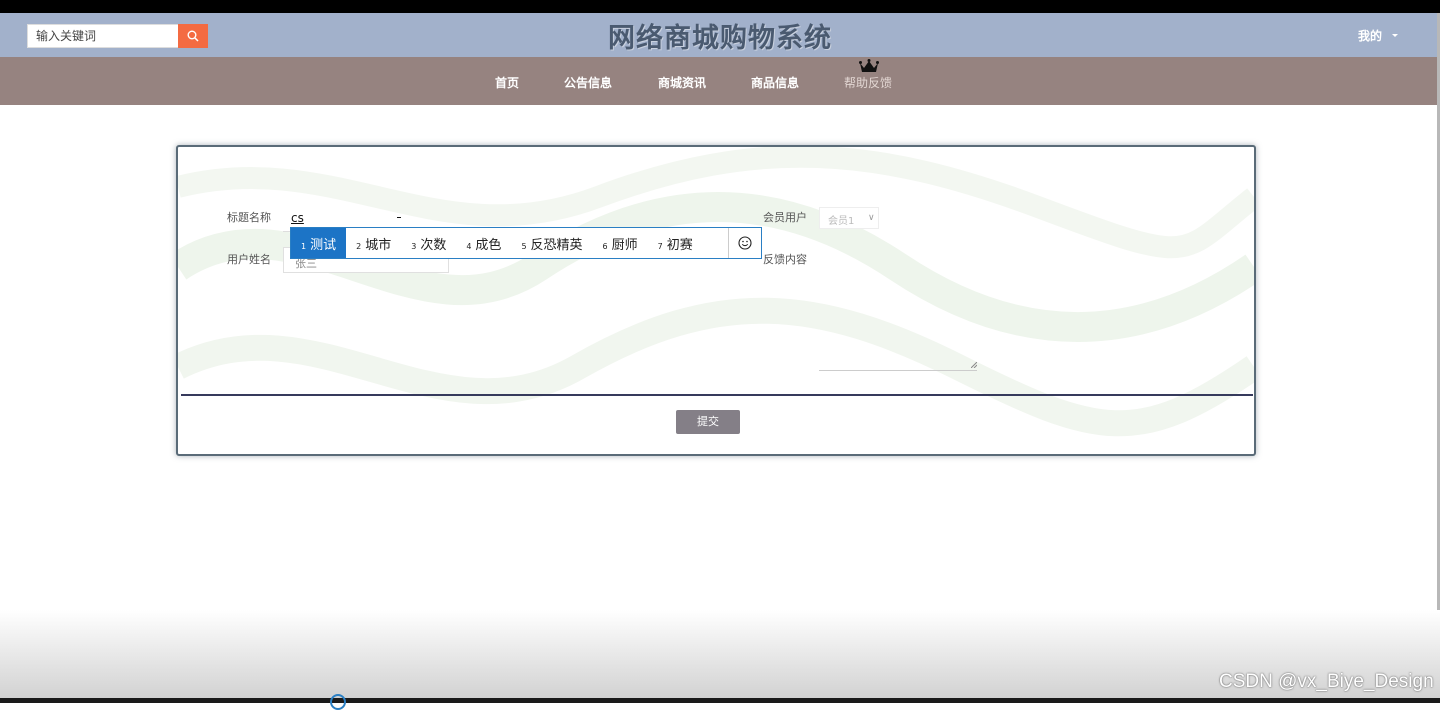 The width and height of the screenshot is (1440, 710). Describe the element at coordinates (682, 82) in the screenshot. I see `nav-item-news: 商城资讯` at that location.